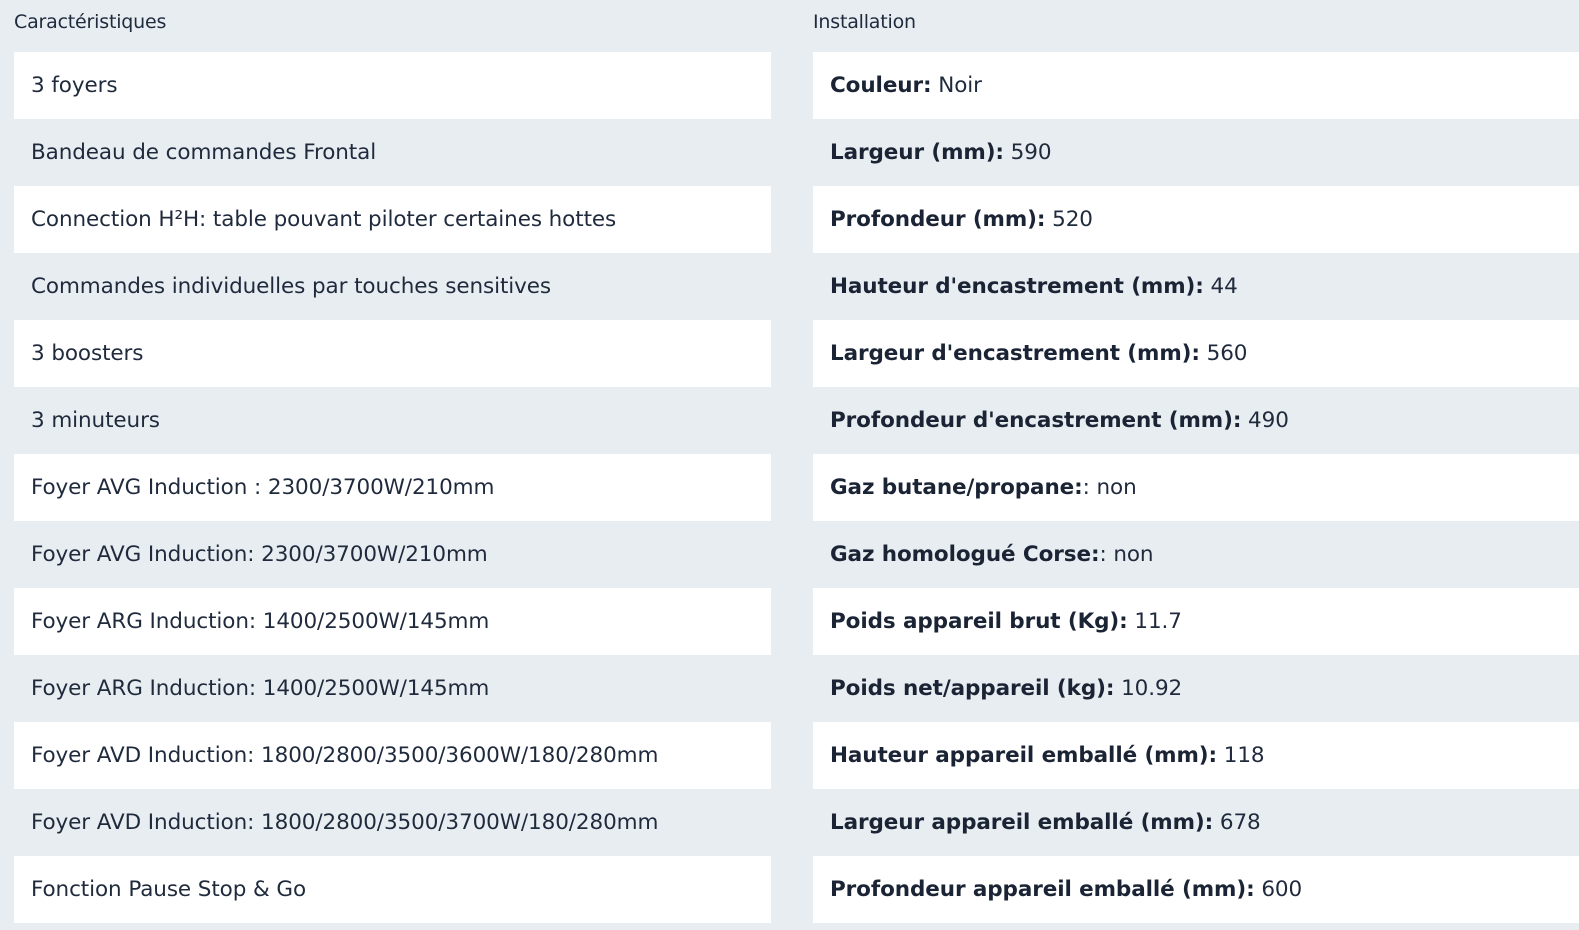 This screenshot has height=930, width=1579. What do you see at coordinates (1015, 353) in the screenshot?
I see `spec-label: Largeur d'encastrement (mm):` at bounding box center [1015, 353].